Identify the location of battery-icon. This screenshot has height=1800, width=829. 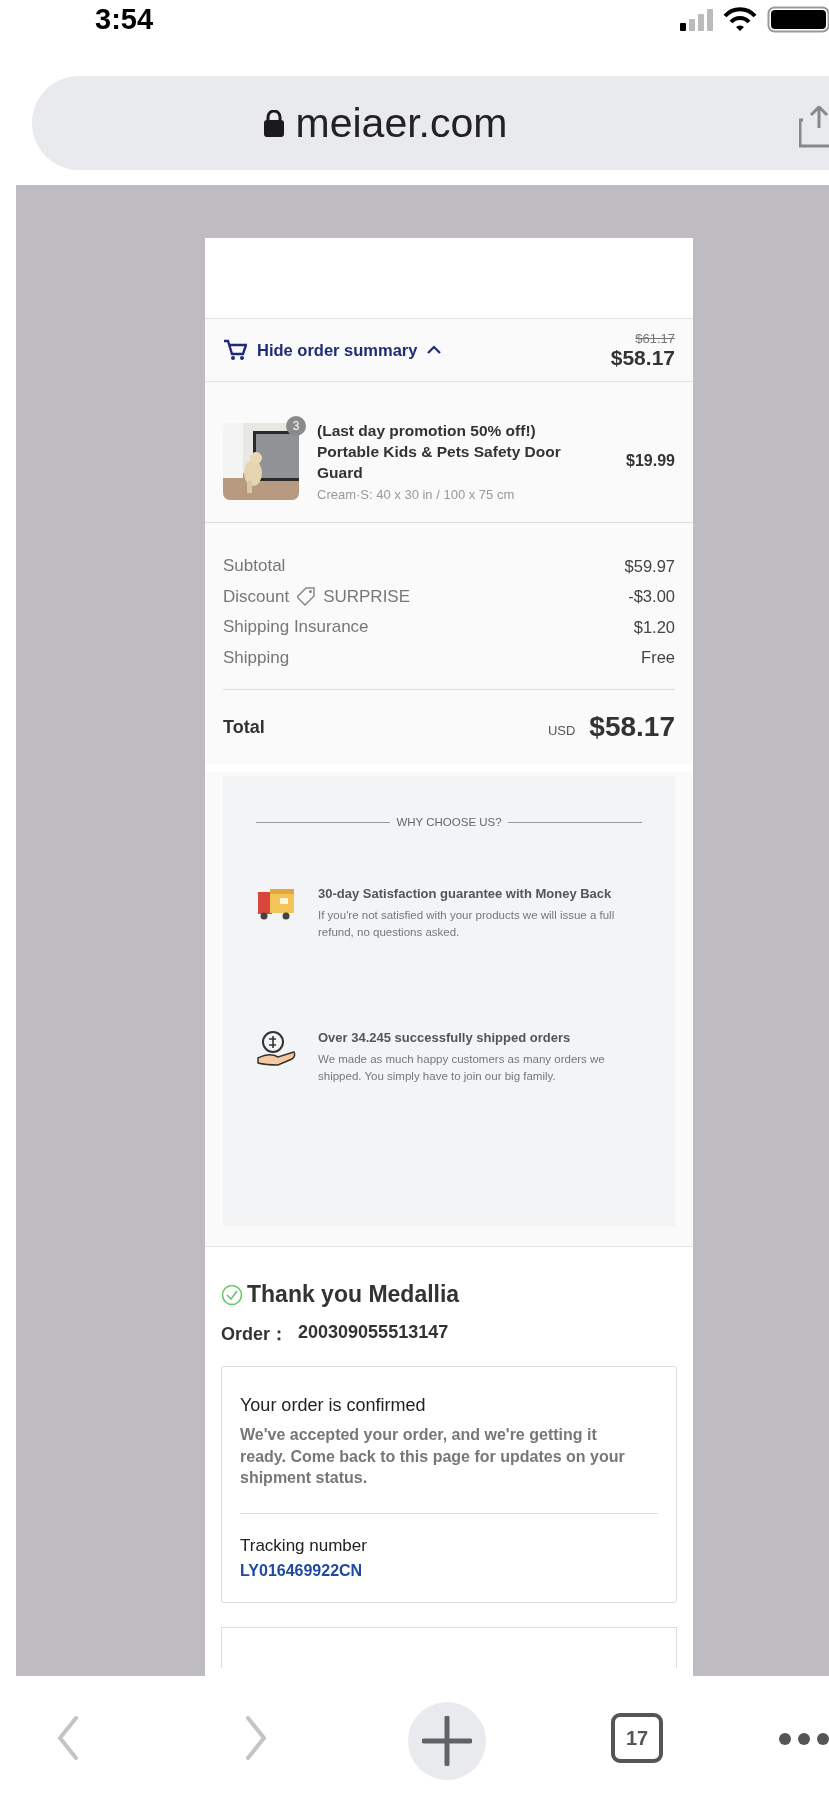
(798, 19).